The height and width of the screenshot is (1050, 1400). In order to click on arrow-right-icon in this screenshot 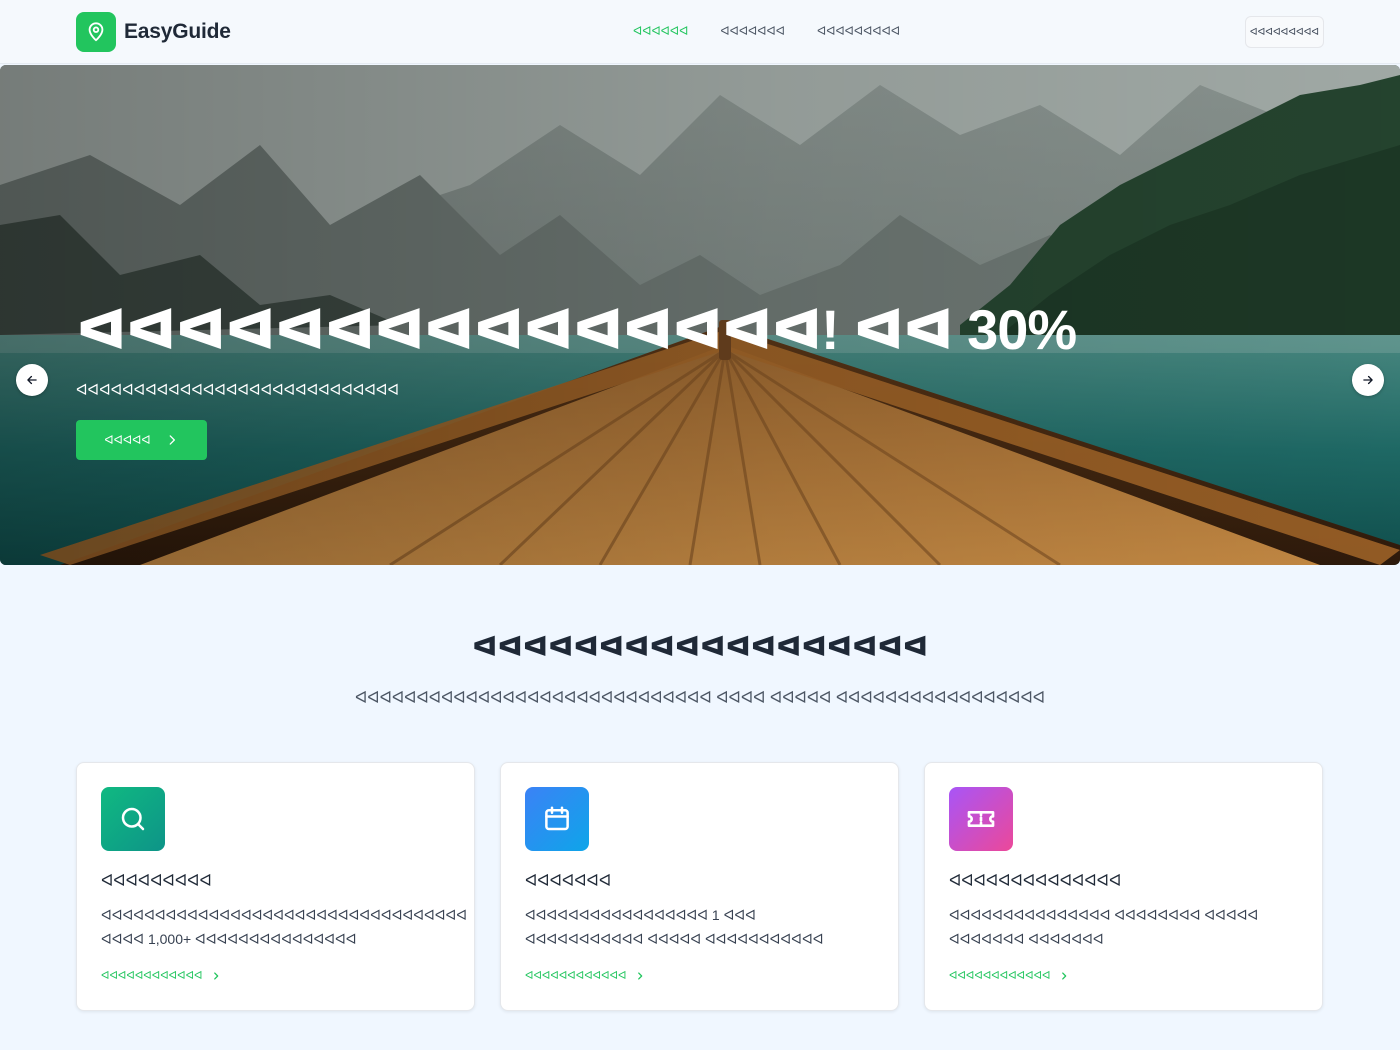, I will do `click(1368, 380)`.